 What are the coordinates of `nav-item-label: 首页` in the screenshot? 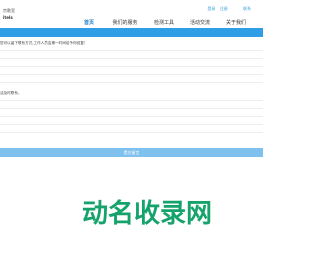 It's located at (88, 23).